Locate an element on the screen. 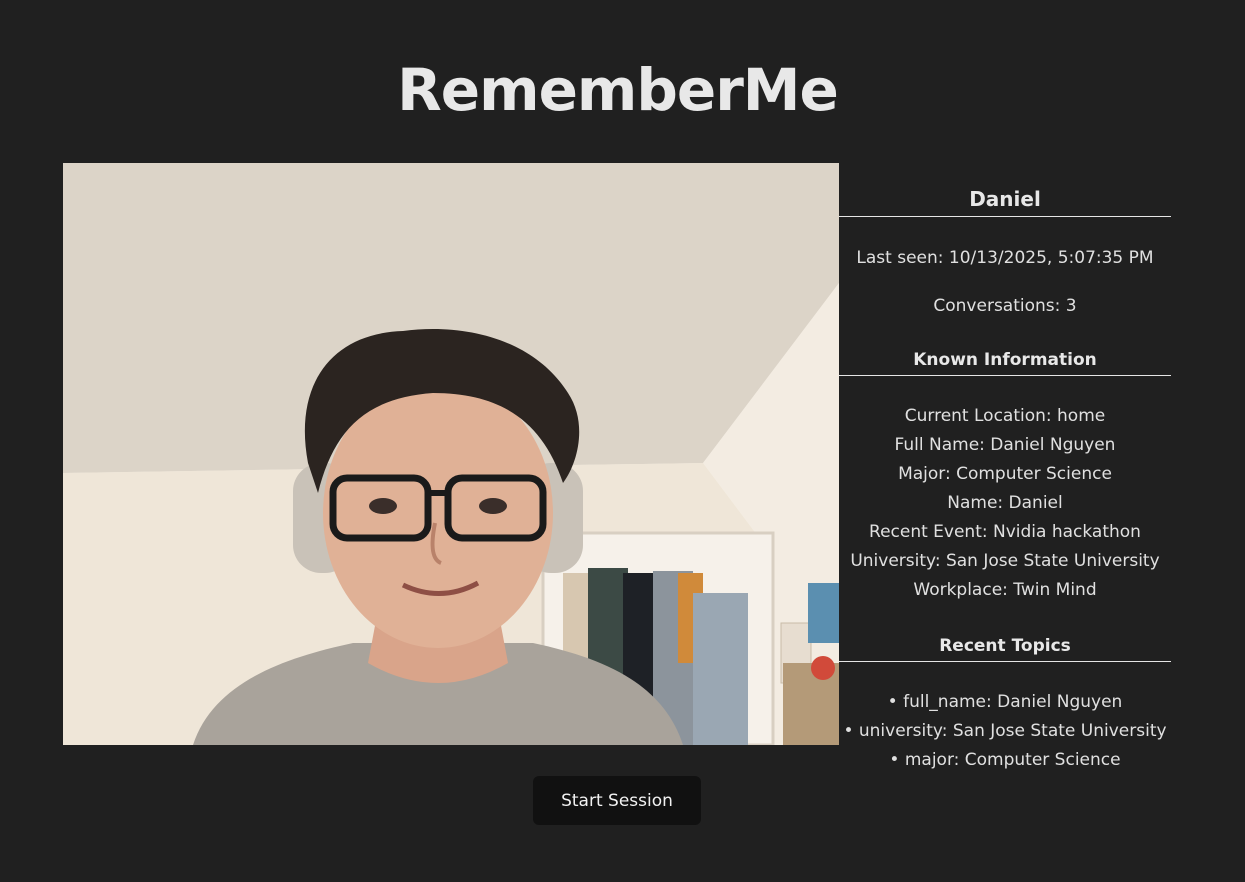 The image size is (1245, 882). recent-topic-item: • university: San Jose State University is located at coordinates (1005, 731).